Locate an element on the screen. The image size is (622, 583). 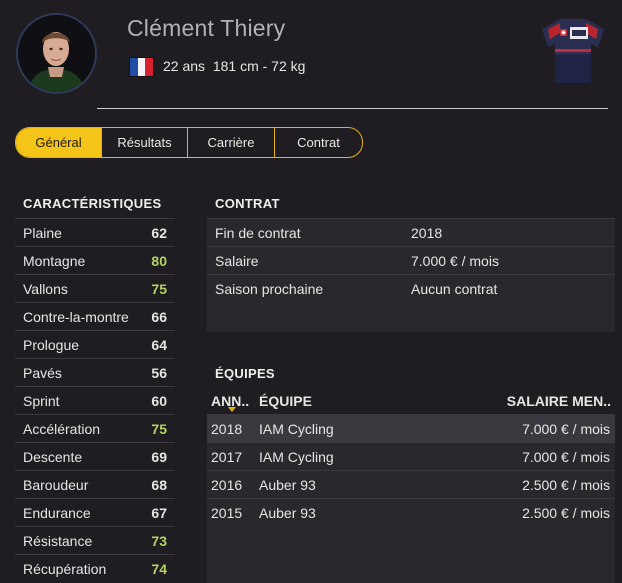
contract-row-salary: Salaire 7.000 € / mois is located at coordinates (411, 260).